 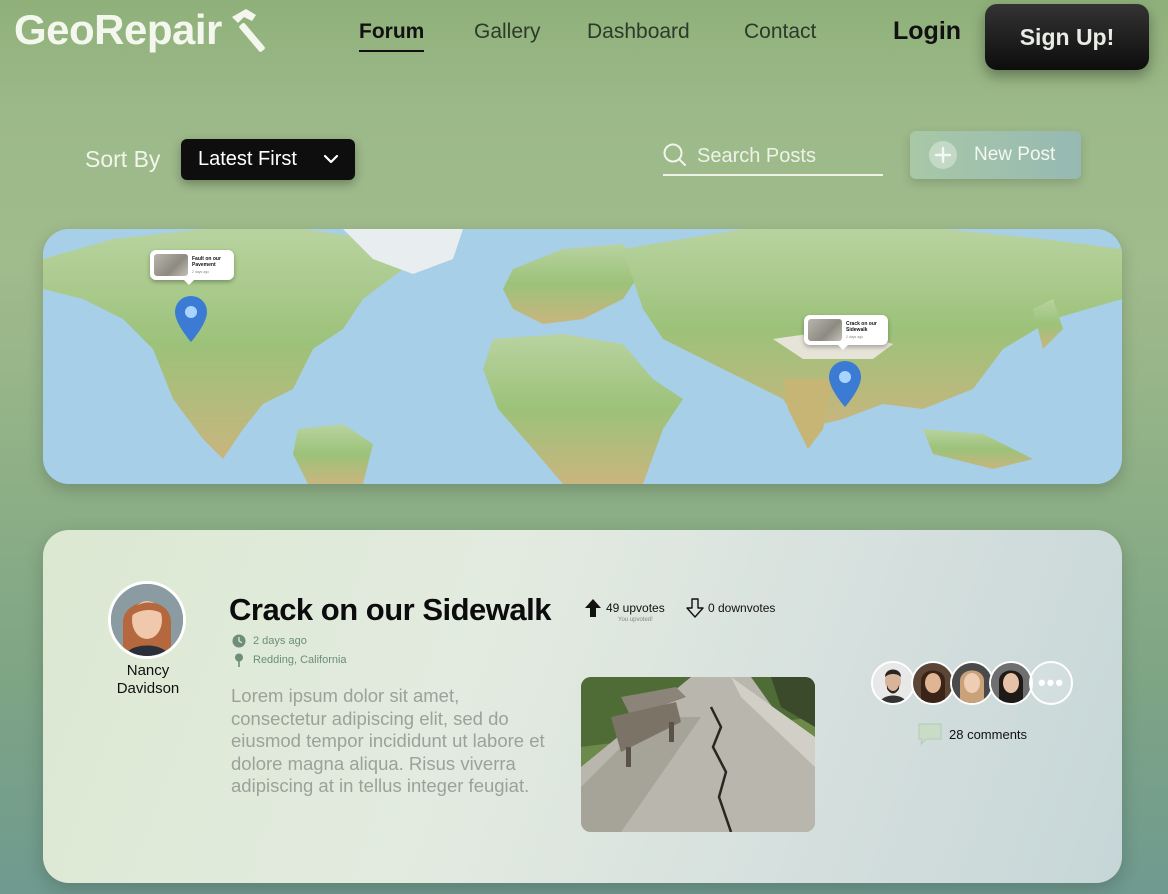 I want to click on login-link: Login, so click(x=927, y=31).